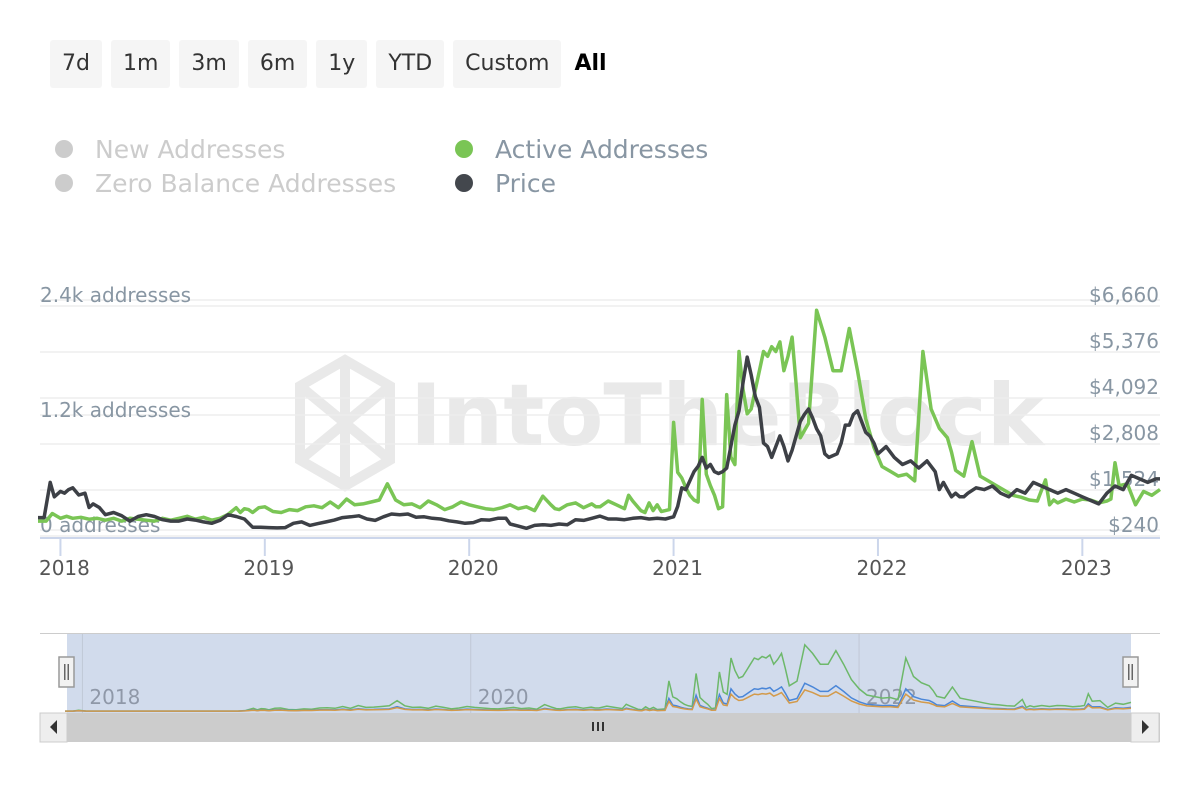 This screenshot has width=1200, height=800. I want to click on x-tick-label: 2020, so click(473, 568).